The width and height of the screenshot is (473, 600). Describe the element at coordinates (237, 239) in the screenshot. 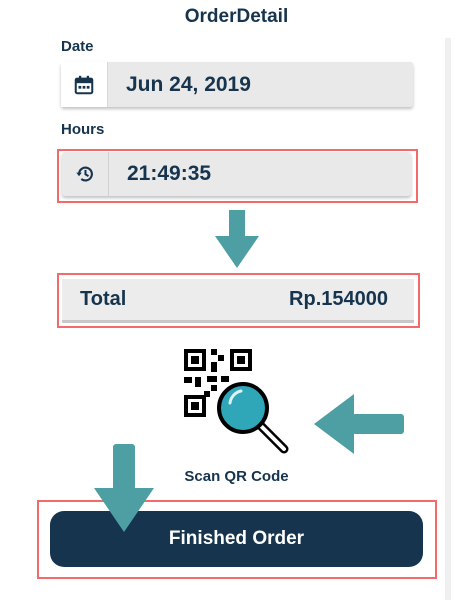

I see `arrow-down-icon` at that location.